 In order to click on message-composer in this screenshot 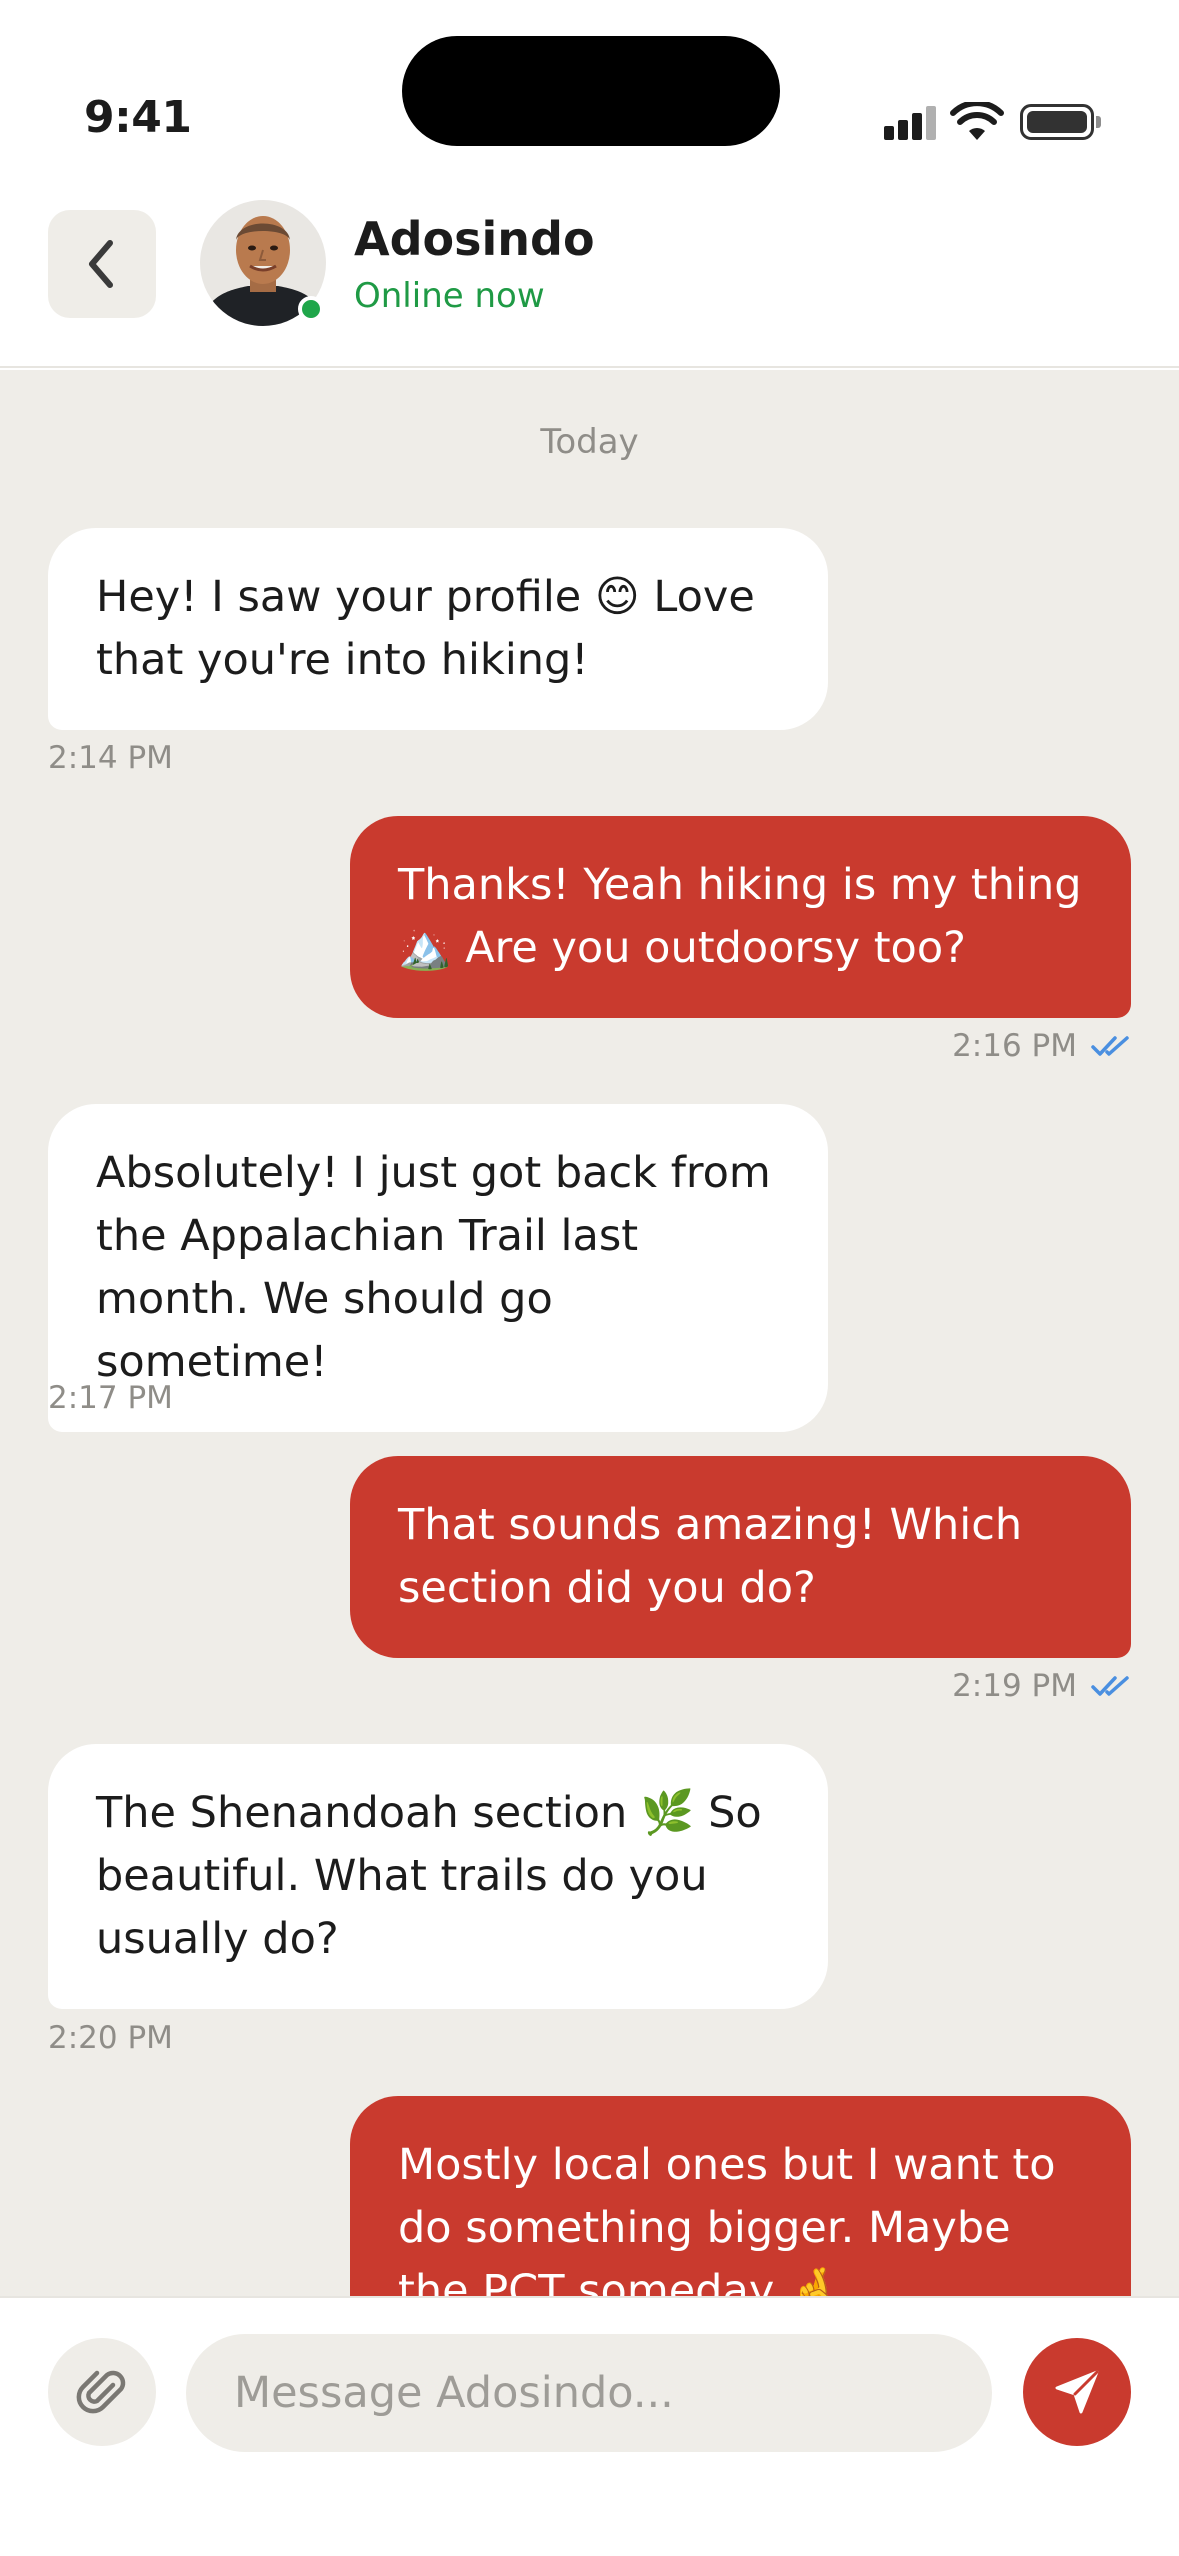, I will do `click(589, 2426)`.